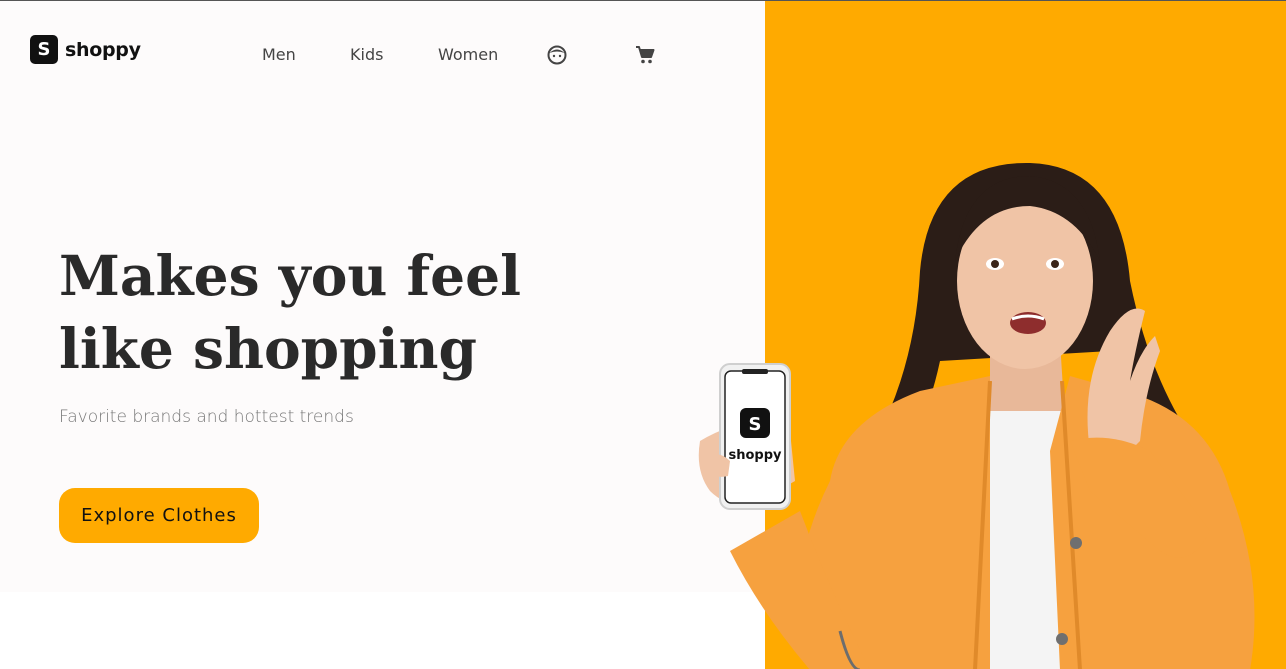  I want to click on headline-line-1: Makes you feel, so click(290, 275).